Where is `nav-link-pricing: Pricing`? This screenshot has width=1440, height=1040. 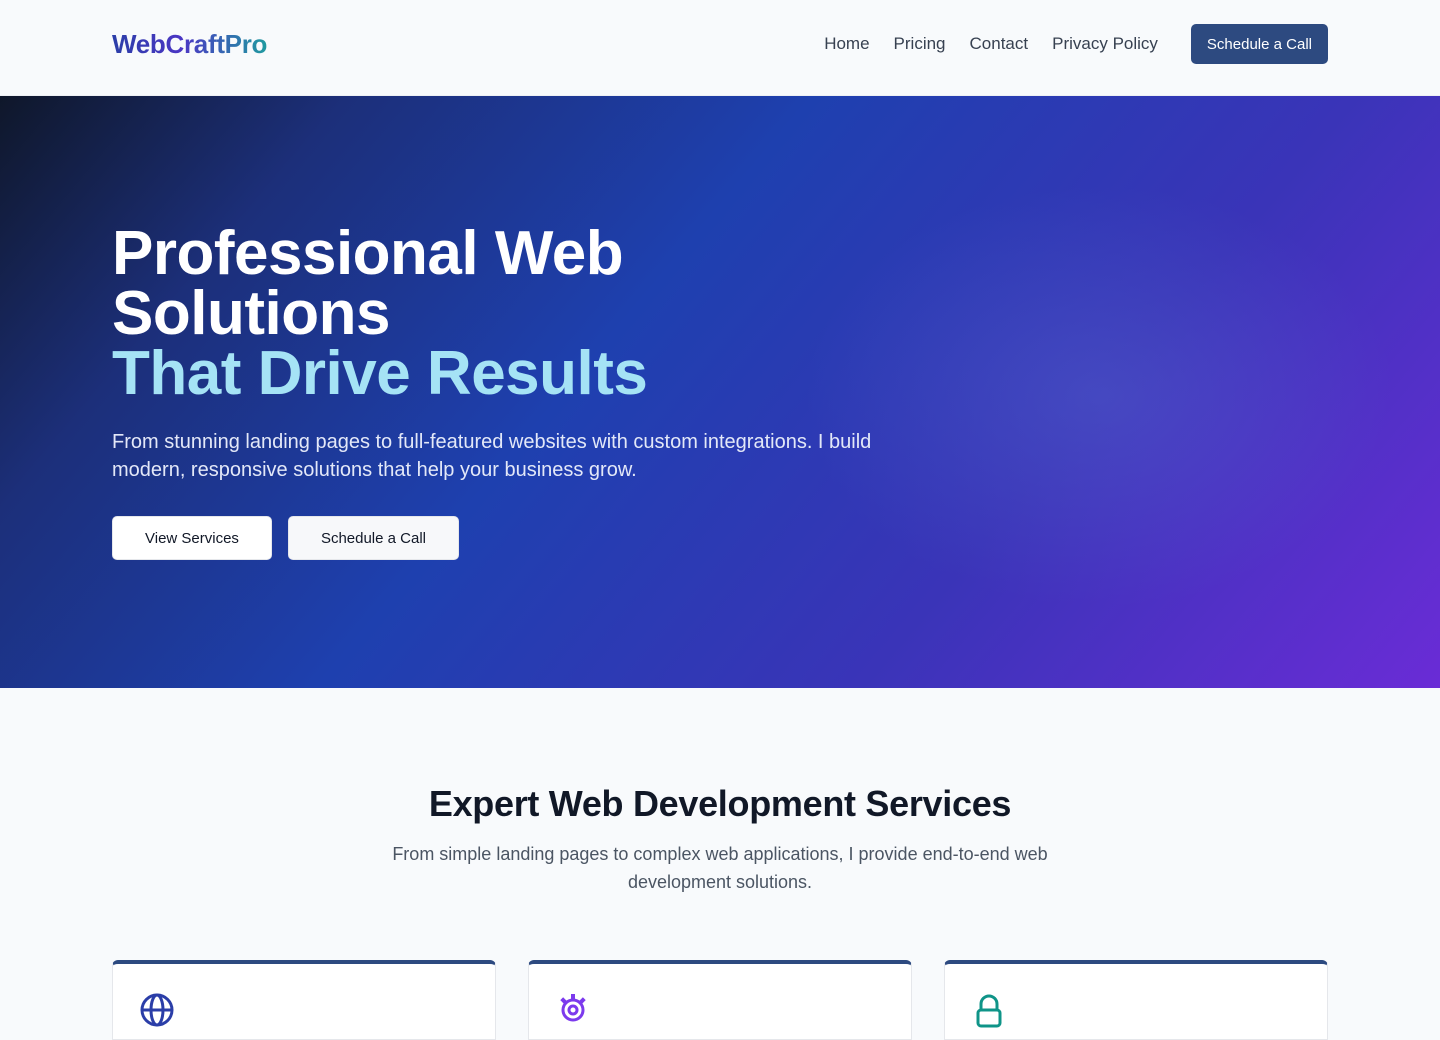 nav-link-pricing: Pricing is located at coordinates (920, 44).